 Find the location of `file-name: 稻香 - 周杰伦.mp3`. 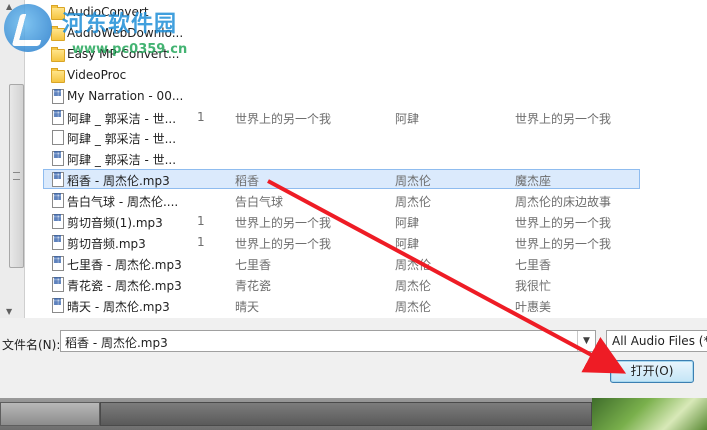

file-name: 稻香 - 周杰伦.mp3 is located at coordinates (118, 181).